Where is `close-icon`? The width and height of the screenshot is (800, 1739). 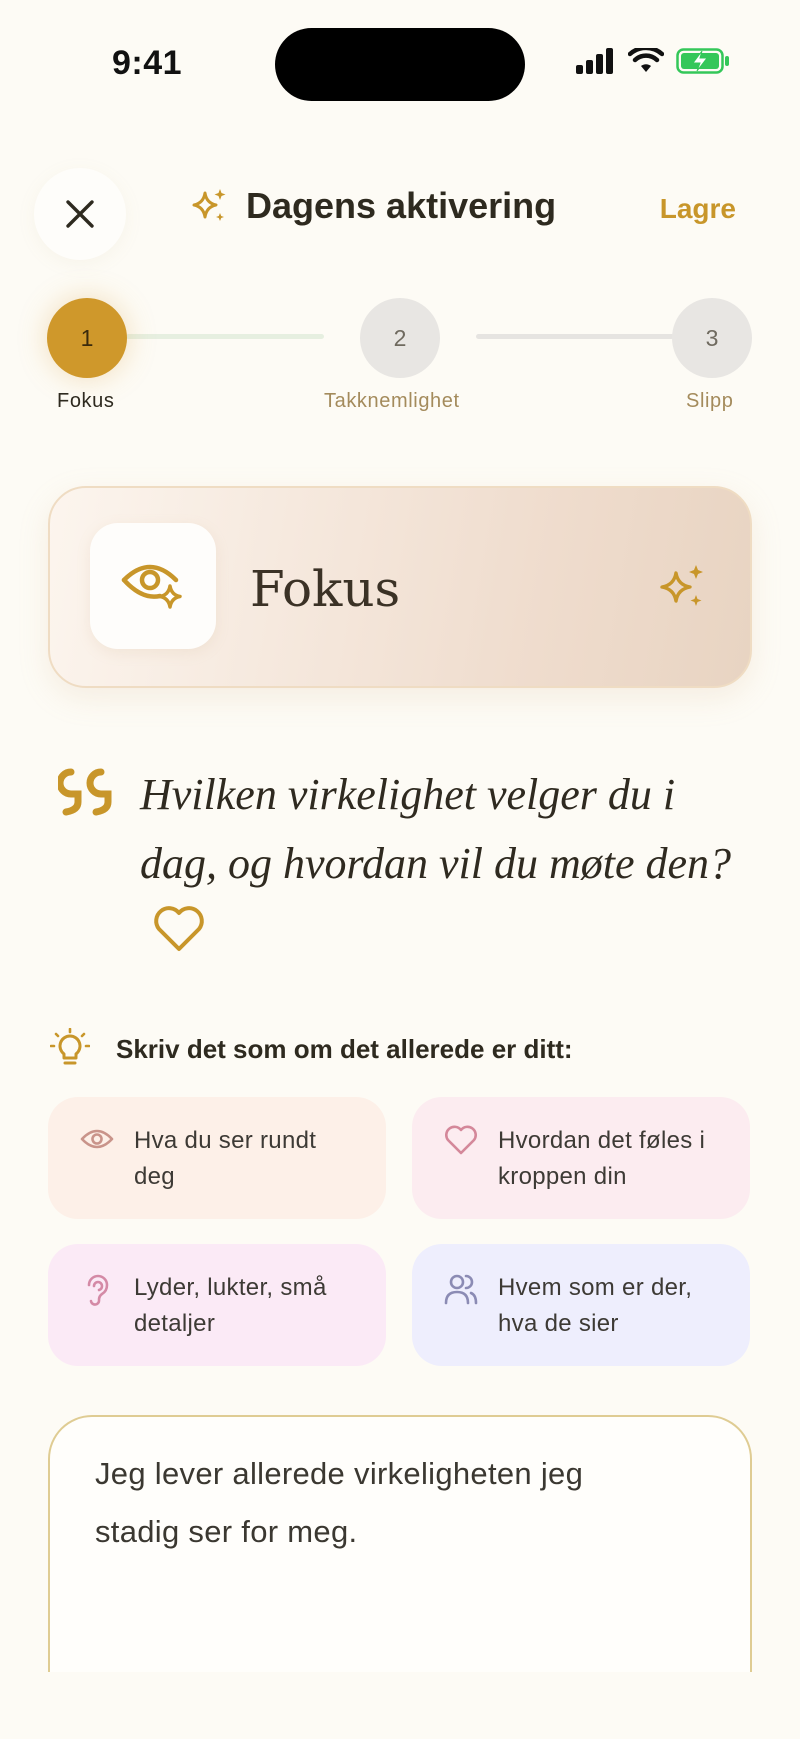 close-icon is located at coordinates (80, 214).